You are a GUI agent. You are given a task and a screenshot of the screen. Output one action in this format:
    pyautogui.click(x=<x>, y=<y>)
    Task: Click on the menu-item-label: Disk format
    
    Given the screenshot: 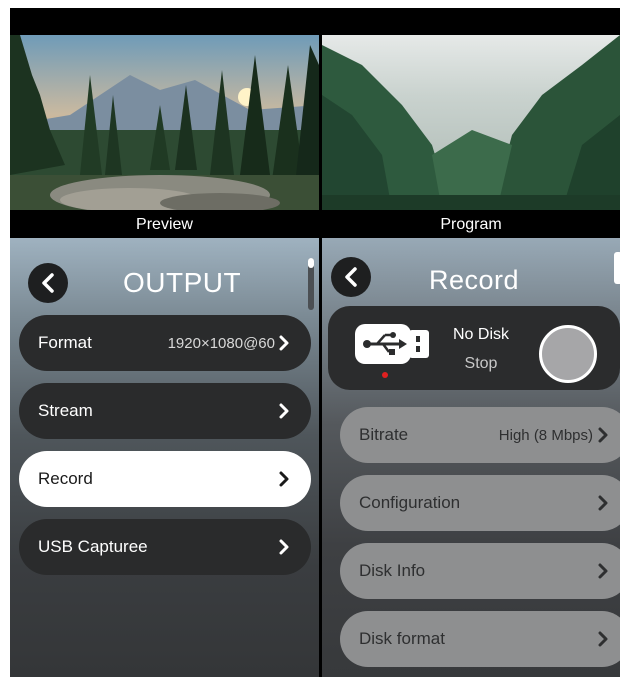 What is the action you would take?
    pyautogui.click(x=402, y=638)
    